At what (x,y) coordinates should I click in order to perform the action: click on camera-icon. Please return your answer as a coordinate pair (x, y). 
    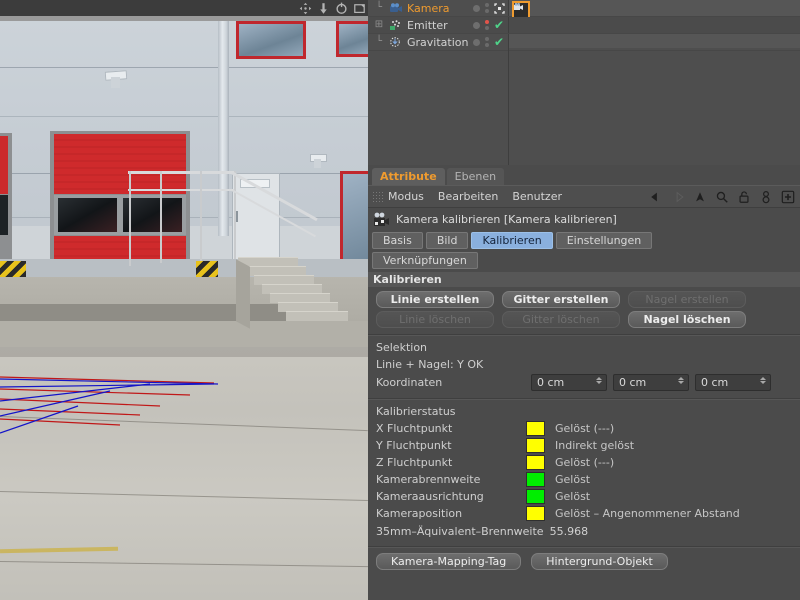
    Looking at the image, I should click on (396, 7).